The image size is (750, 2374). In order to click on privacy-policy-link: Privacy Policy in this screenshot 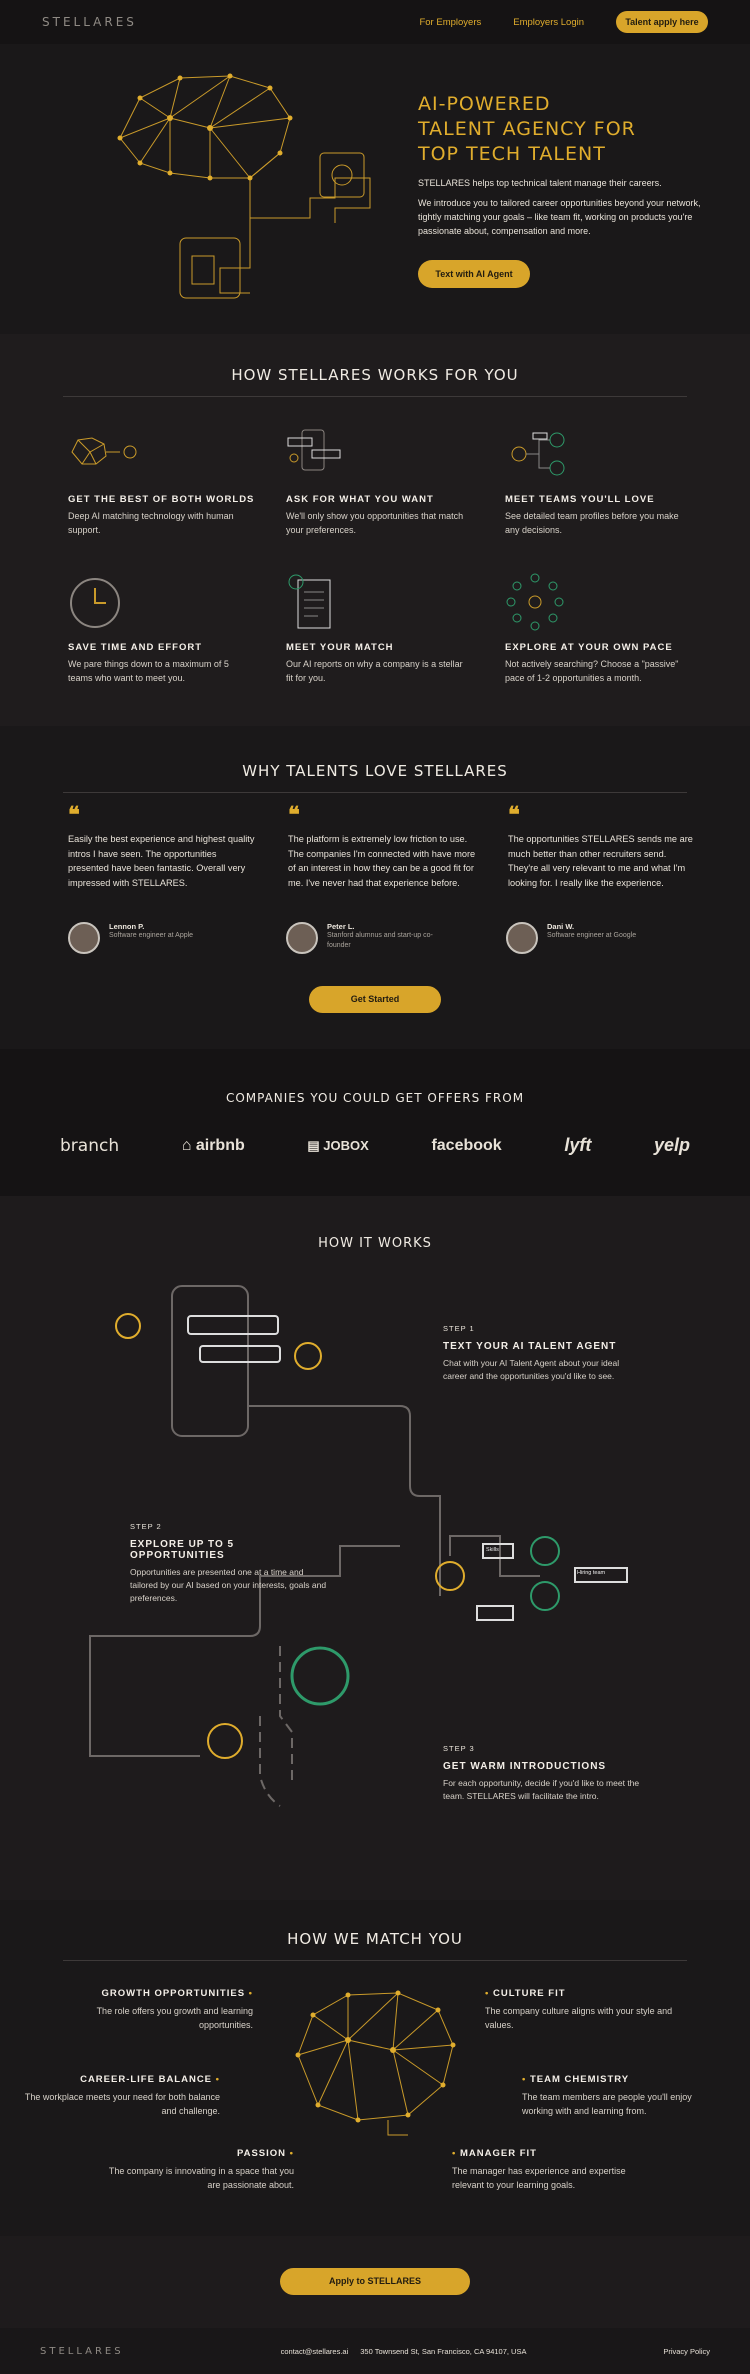, I will do `click(686, 2351)`.